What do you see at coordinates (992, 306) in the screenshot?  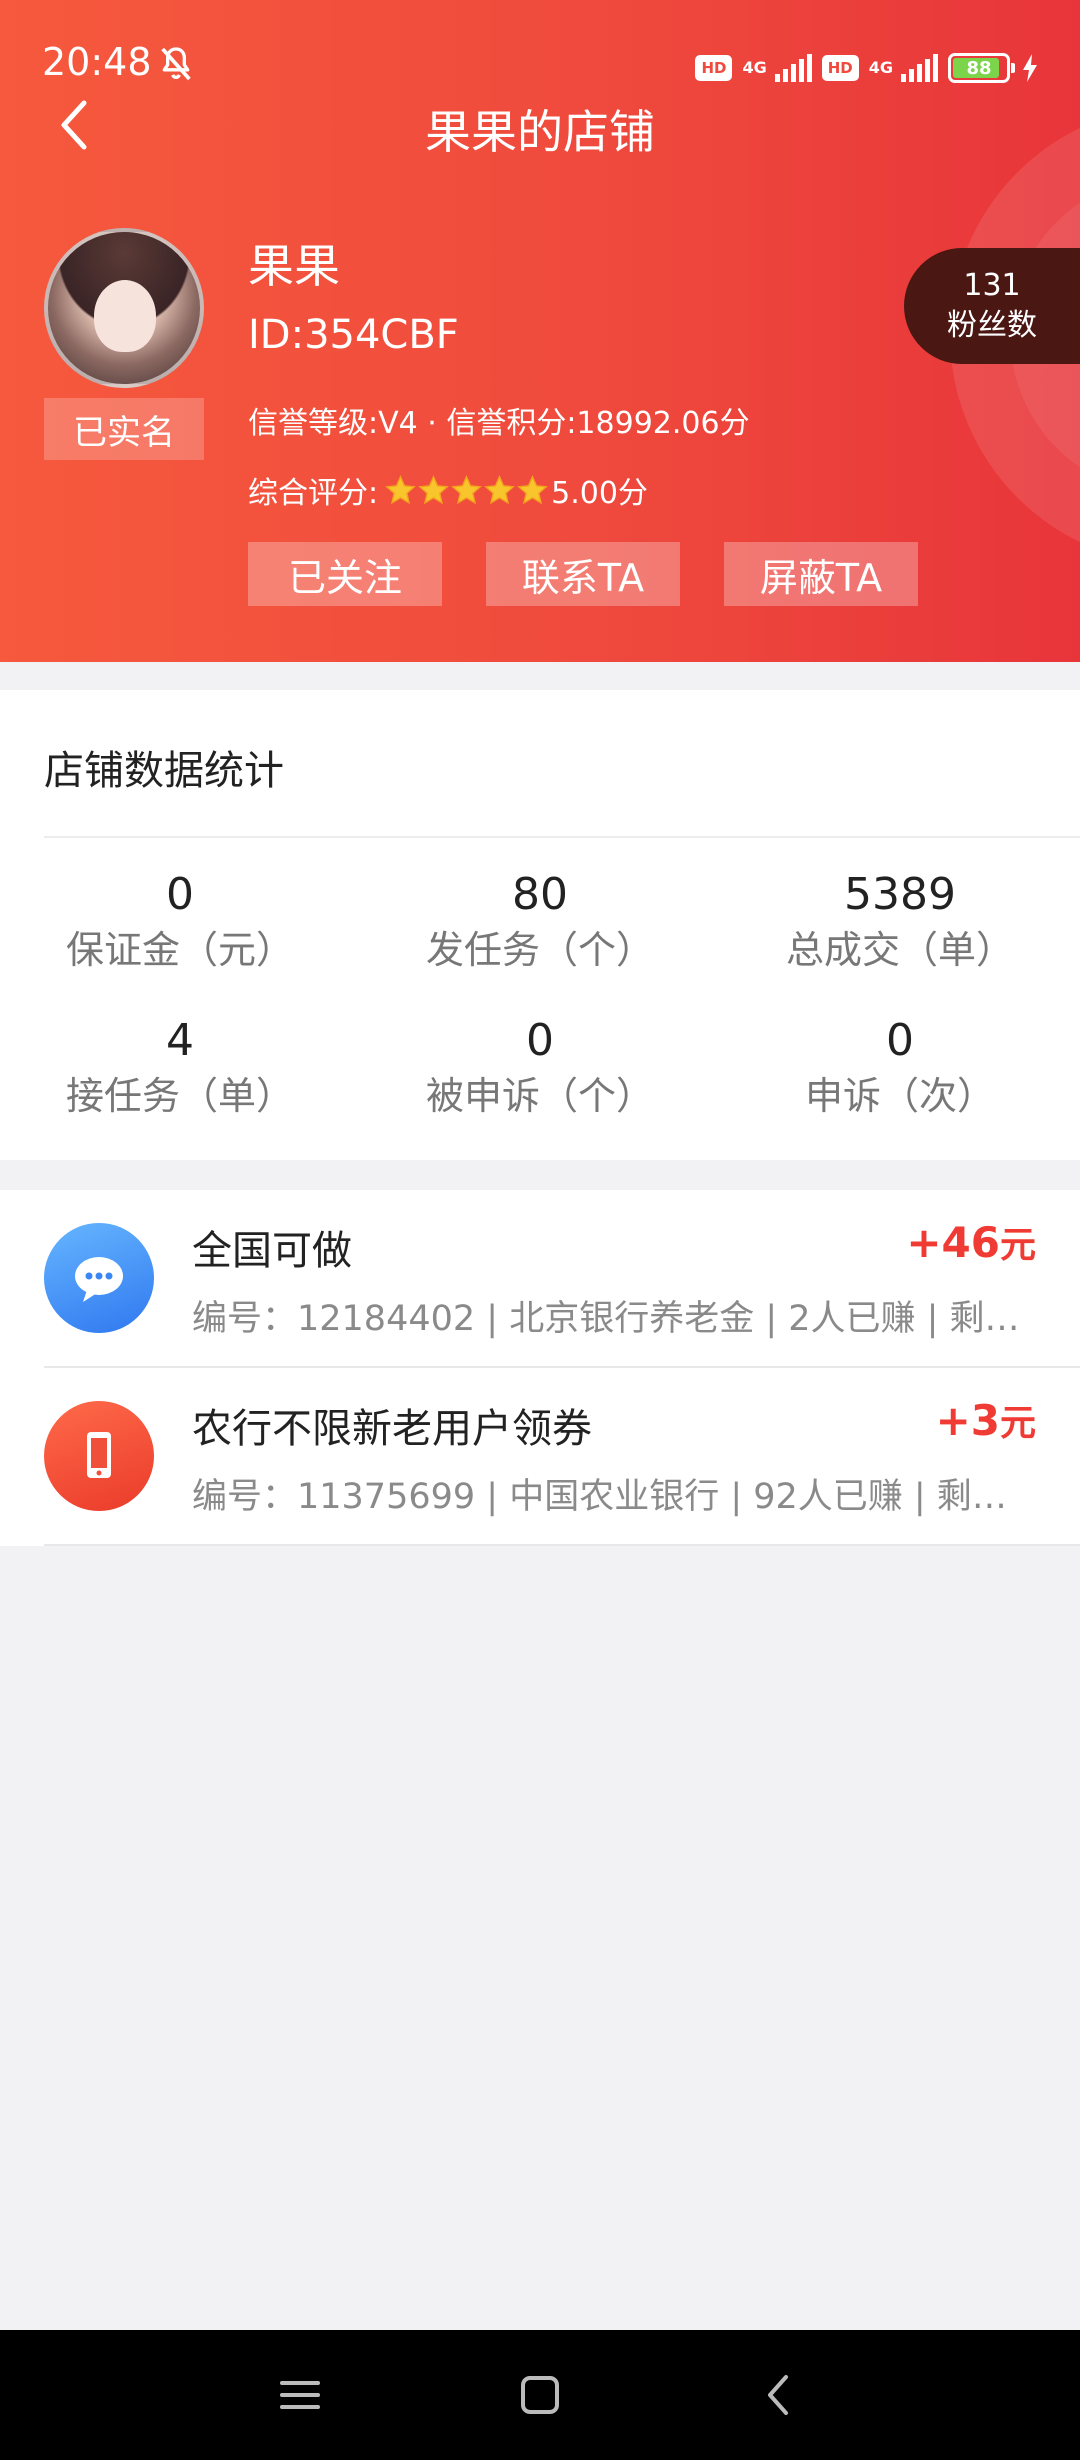 I see `fans-count-badge: 131 粉丝数` at bounding box center [992, 306].